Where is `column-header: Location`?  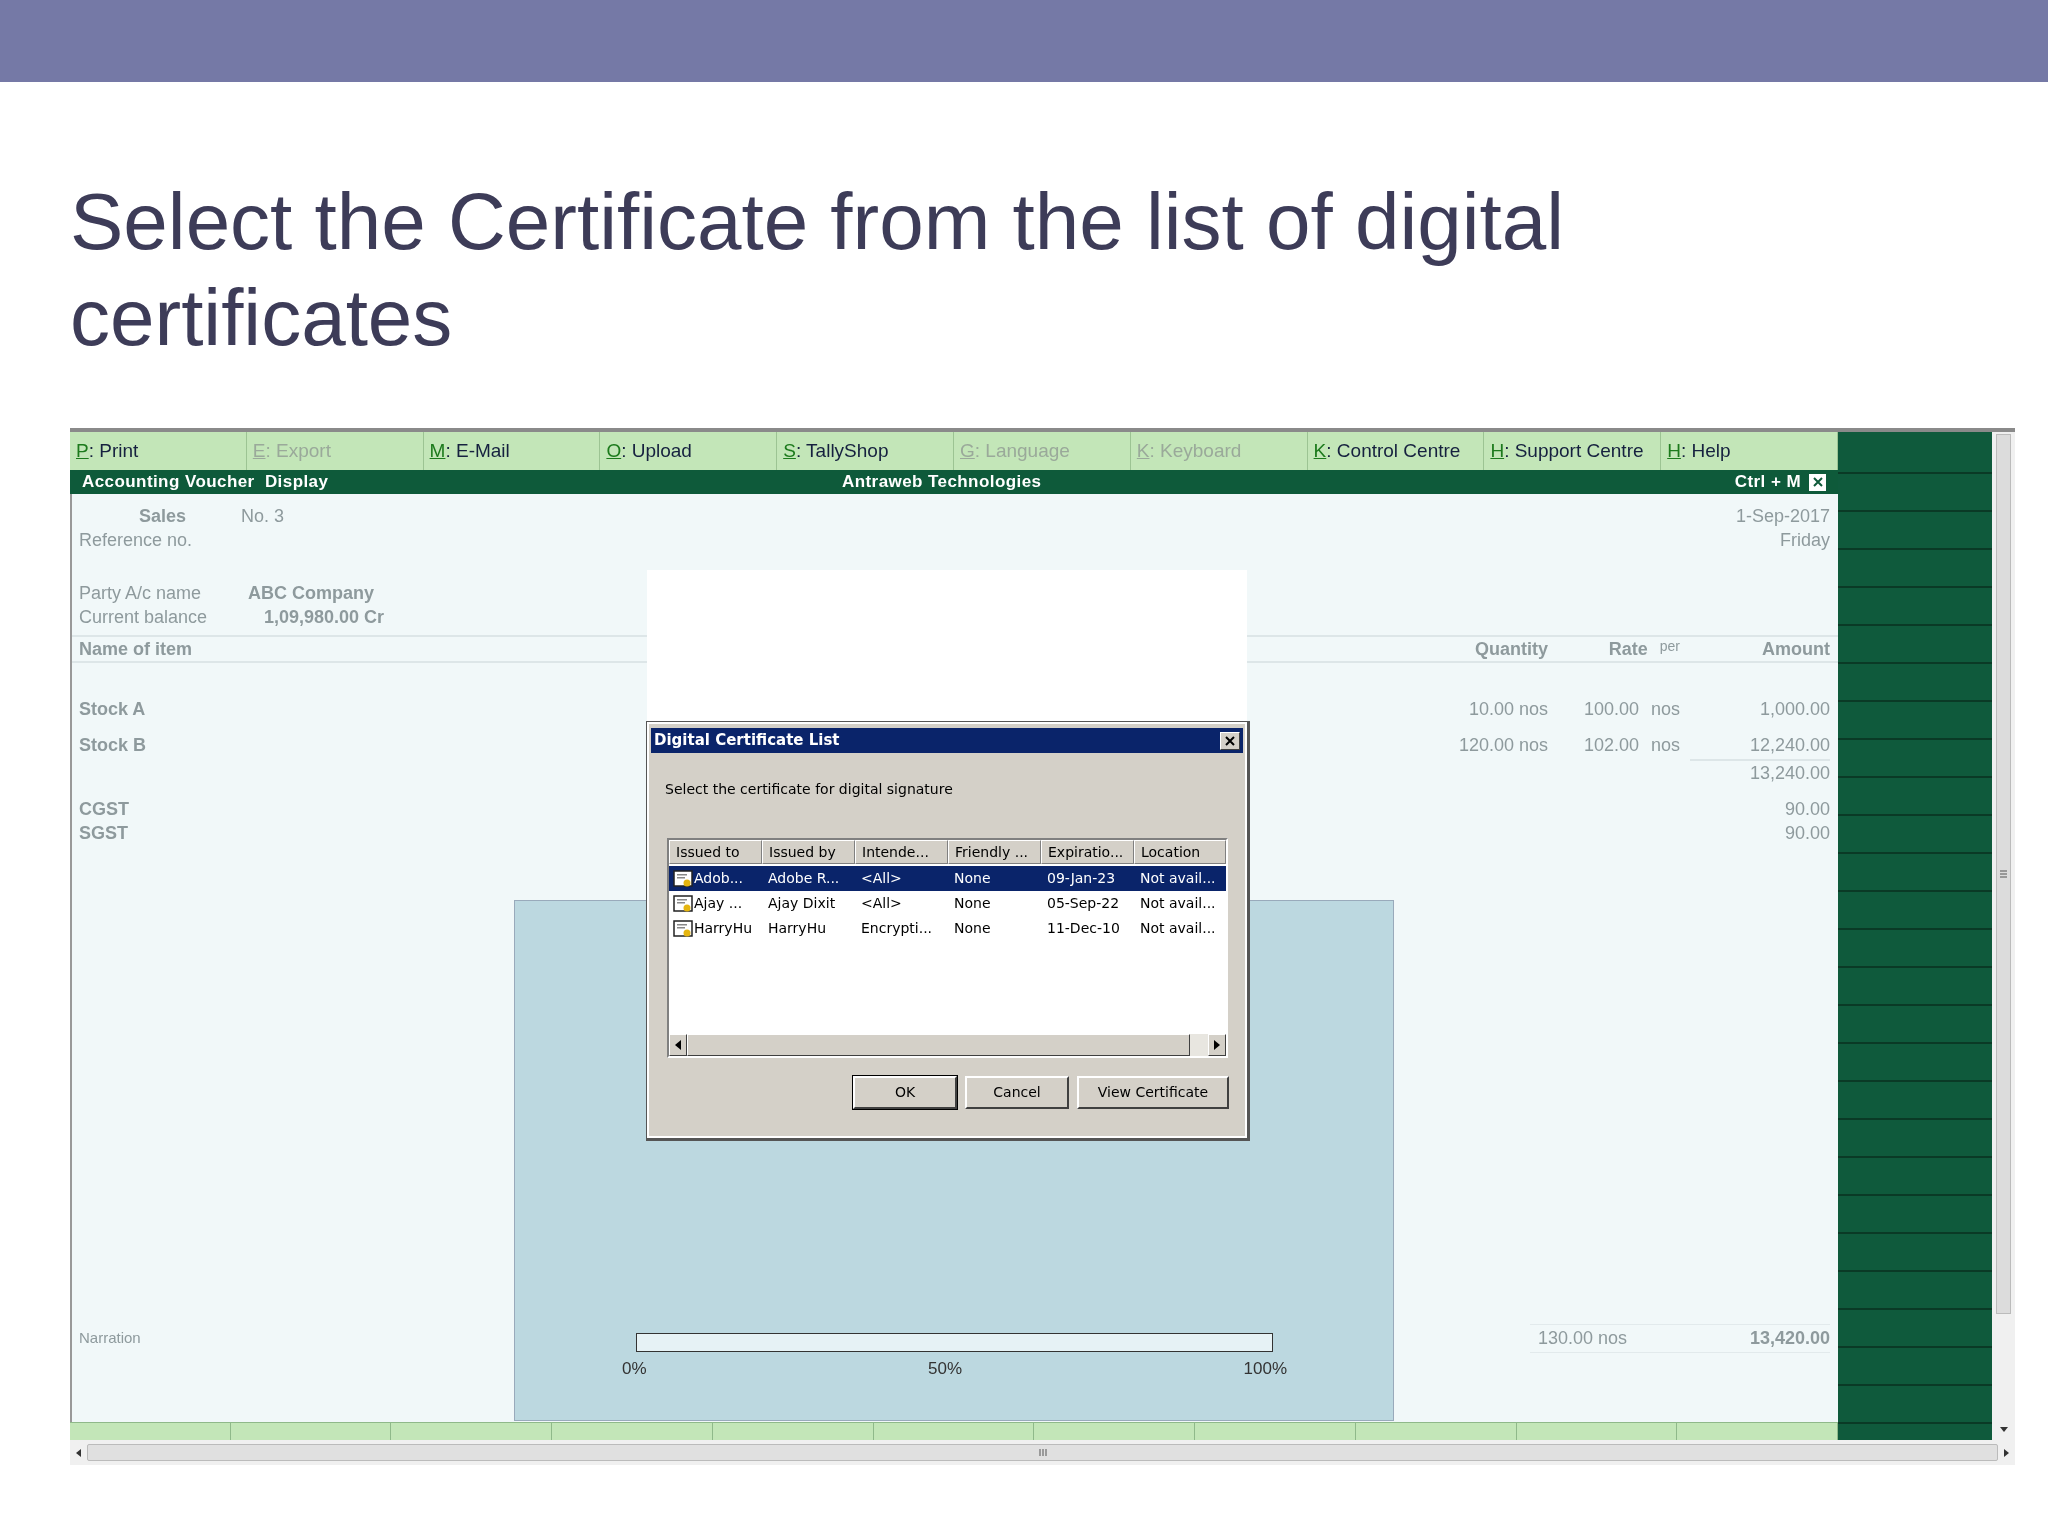
column-header: Location is located at coordinates (1180, 852).